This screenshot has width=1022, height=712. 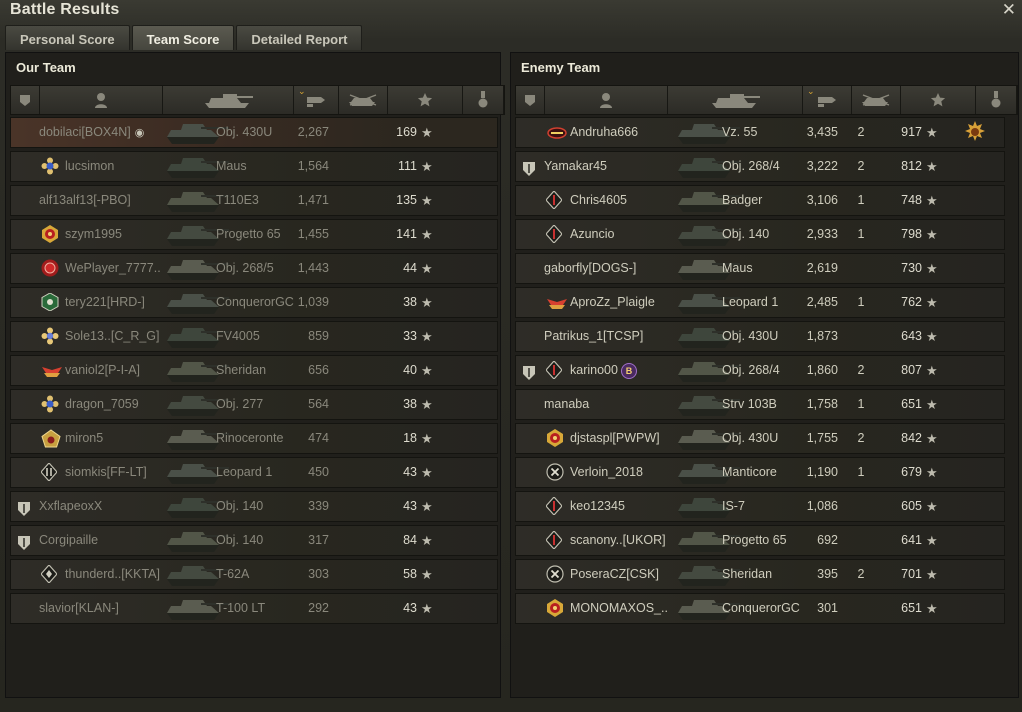 I want to click on player-name: Verloin_2018, so click(x=606, y=472).